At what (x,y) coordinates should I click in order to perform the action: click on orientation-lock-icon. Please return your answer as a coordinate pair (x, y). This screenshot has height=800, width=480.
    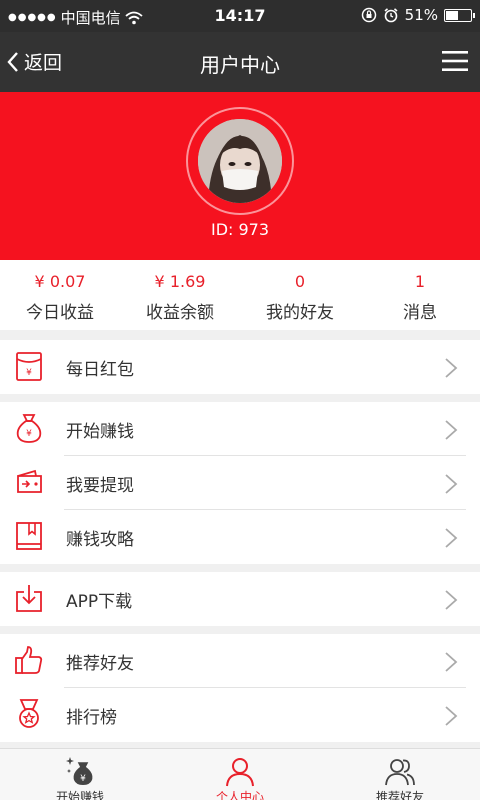
    Looking at the image, I should click on (368, 15).